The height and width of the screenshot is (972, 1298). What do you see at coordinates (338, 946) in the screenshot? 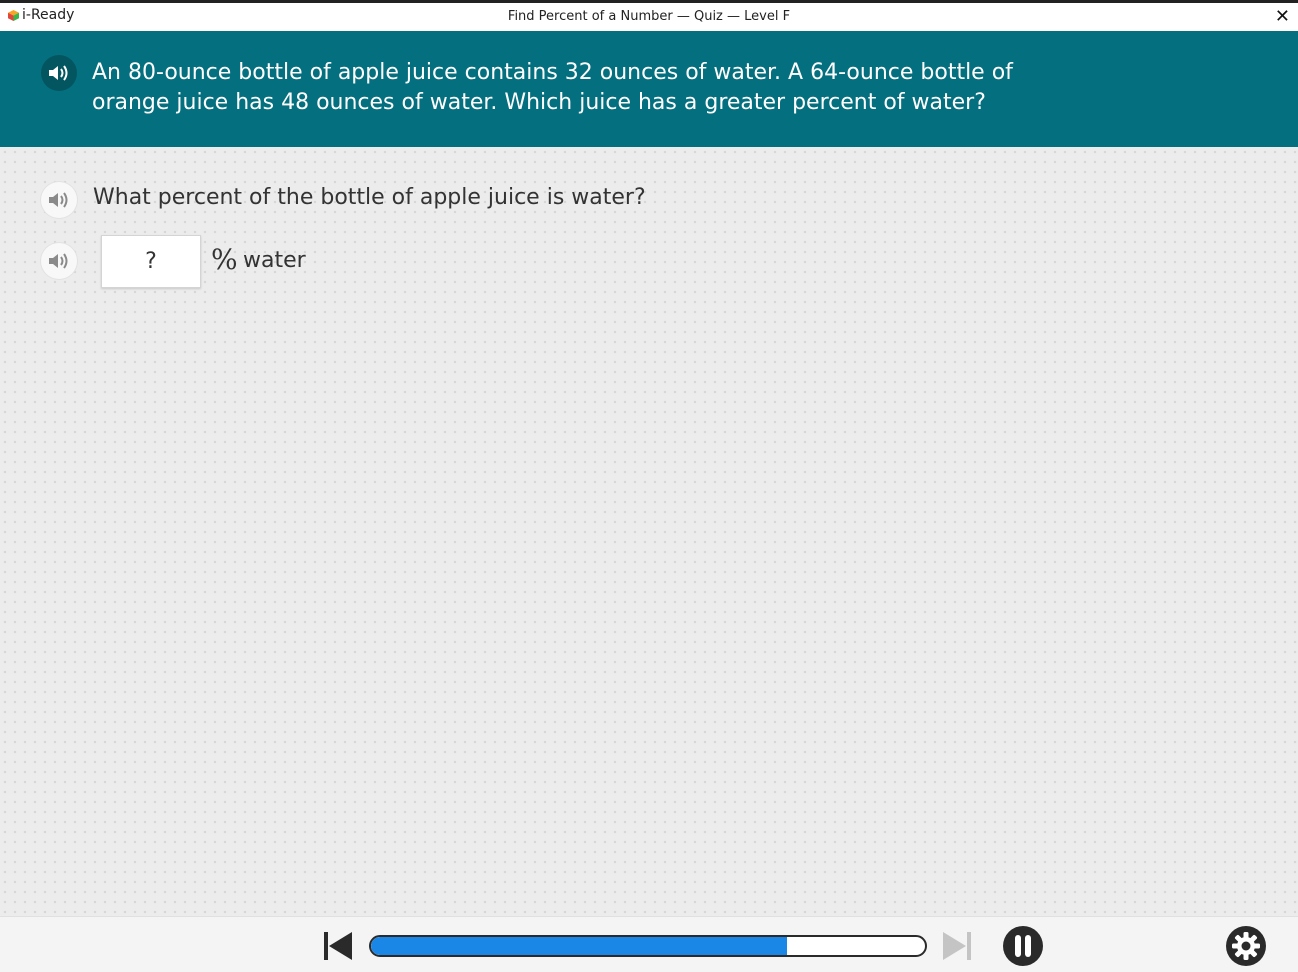
I see `skip-back-icon` at bounding box center [338, 946].